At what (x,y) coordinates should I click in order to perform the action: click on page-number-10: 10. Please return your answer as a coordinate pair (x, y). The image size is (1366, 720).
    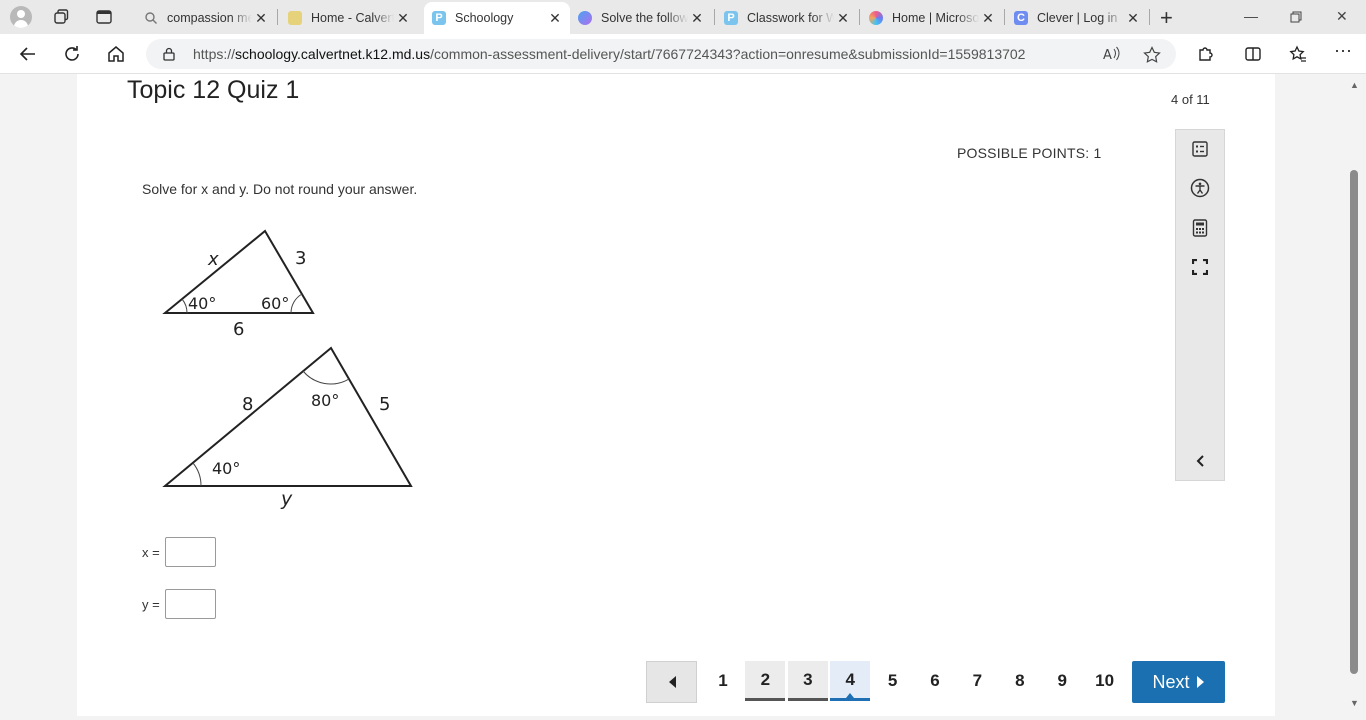
    Looking at the image, I should click on (1105, 681).